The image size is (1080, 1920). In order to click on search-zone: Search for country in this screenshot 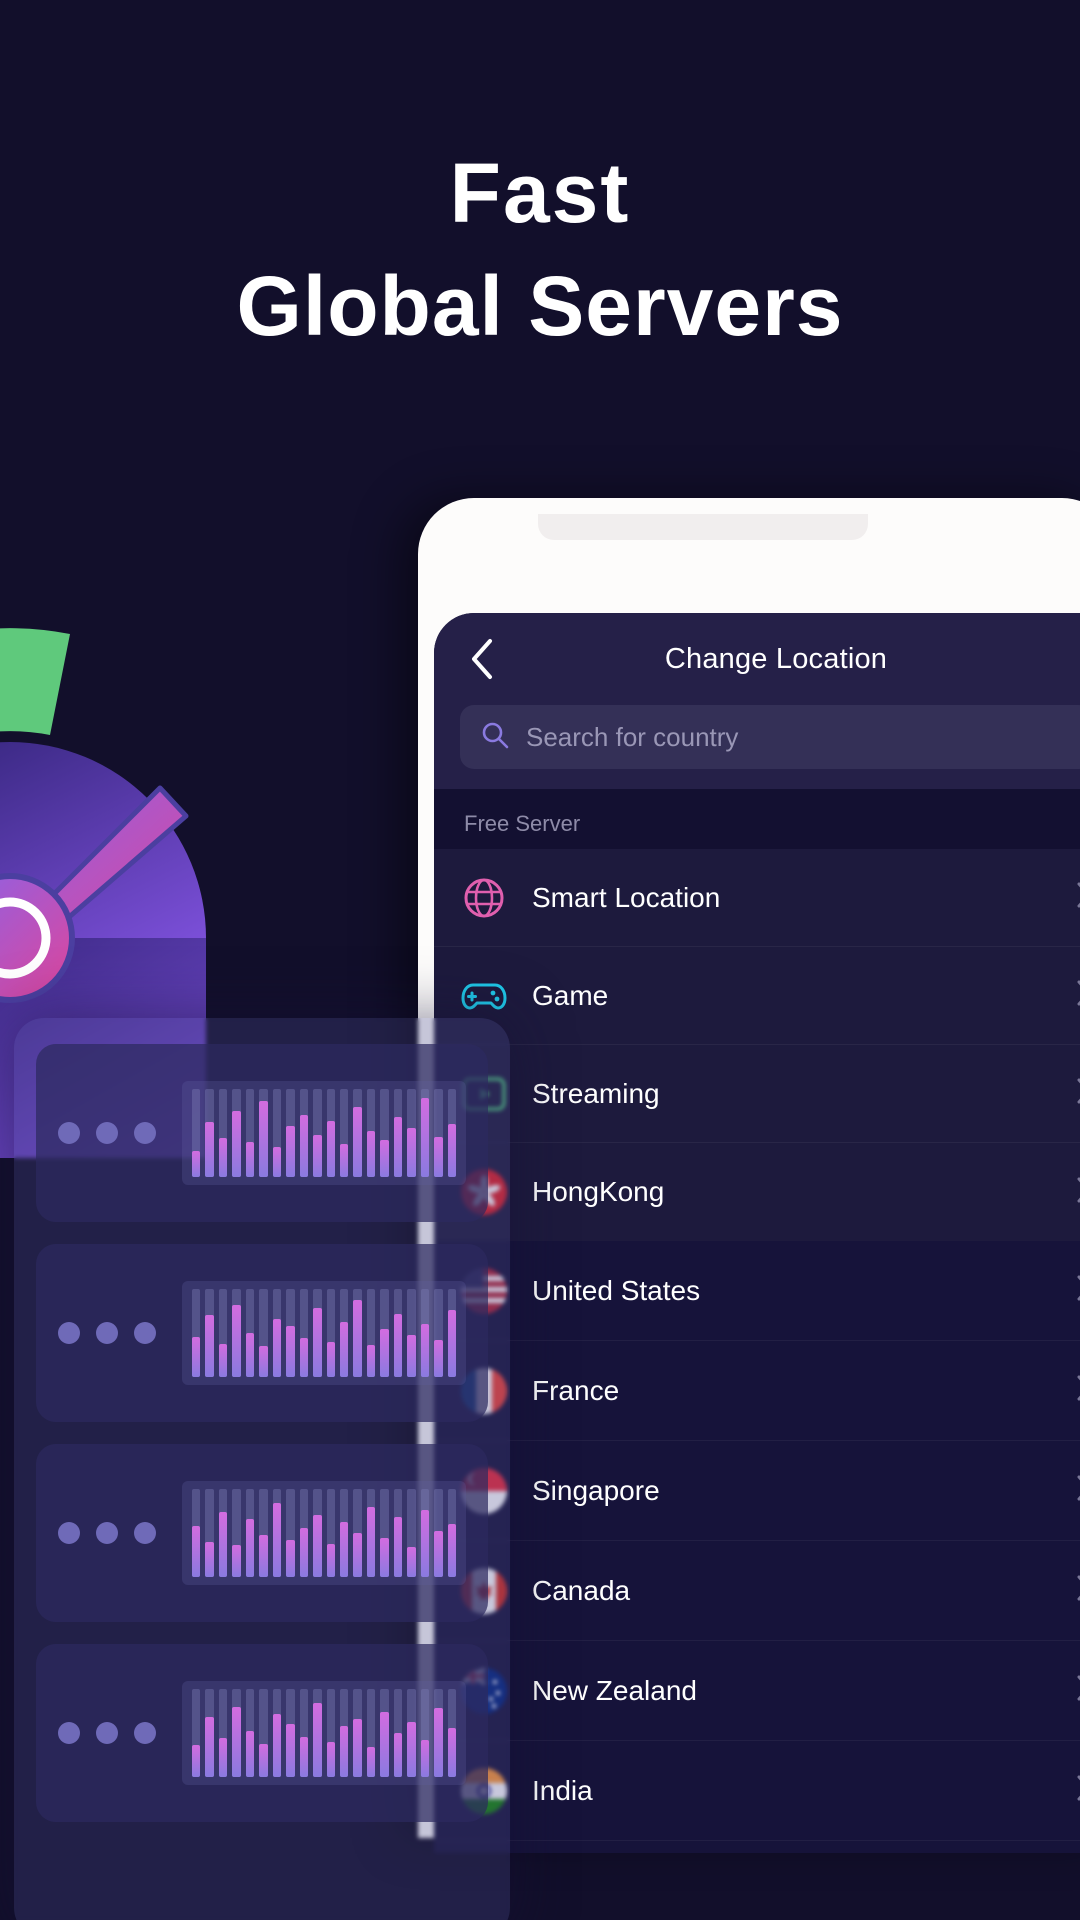, I will do `click(757, 747)`.